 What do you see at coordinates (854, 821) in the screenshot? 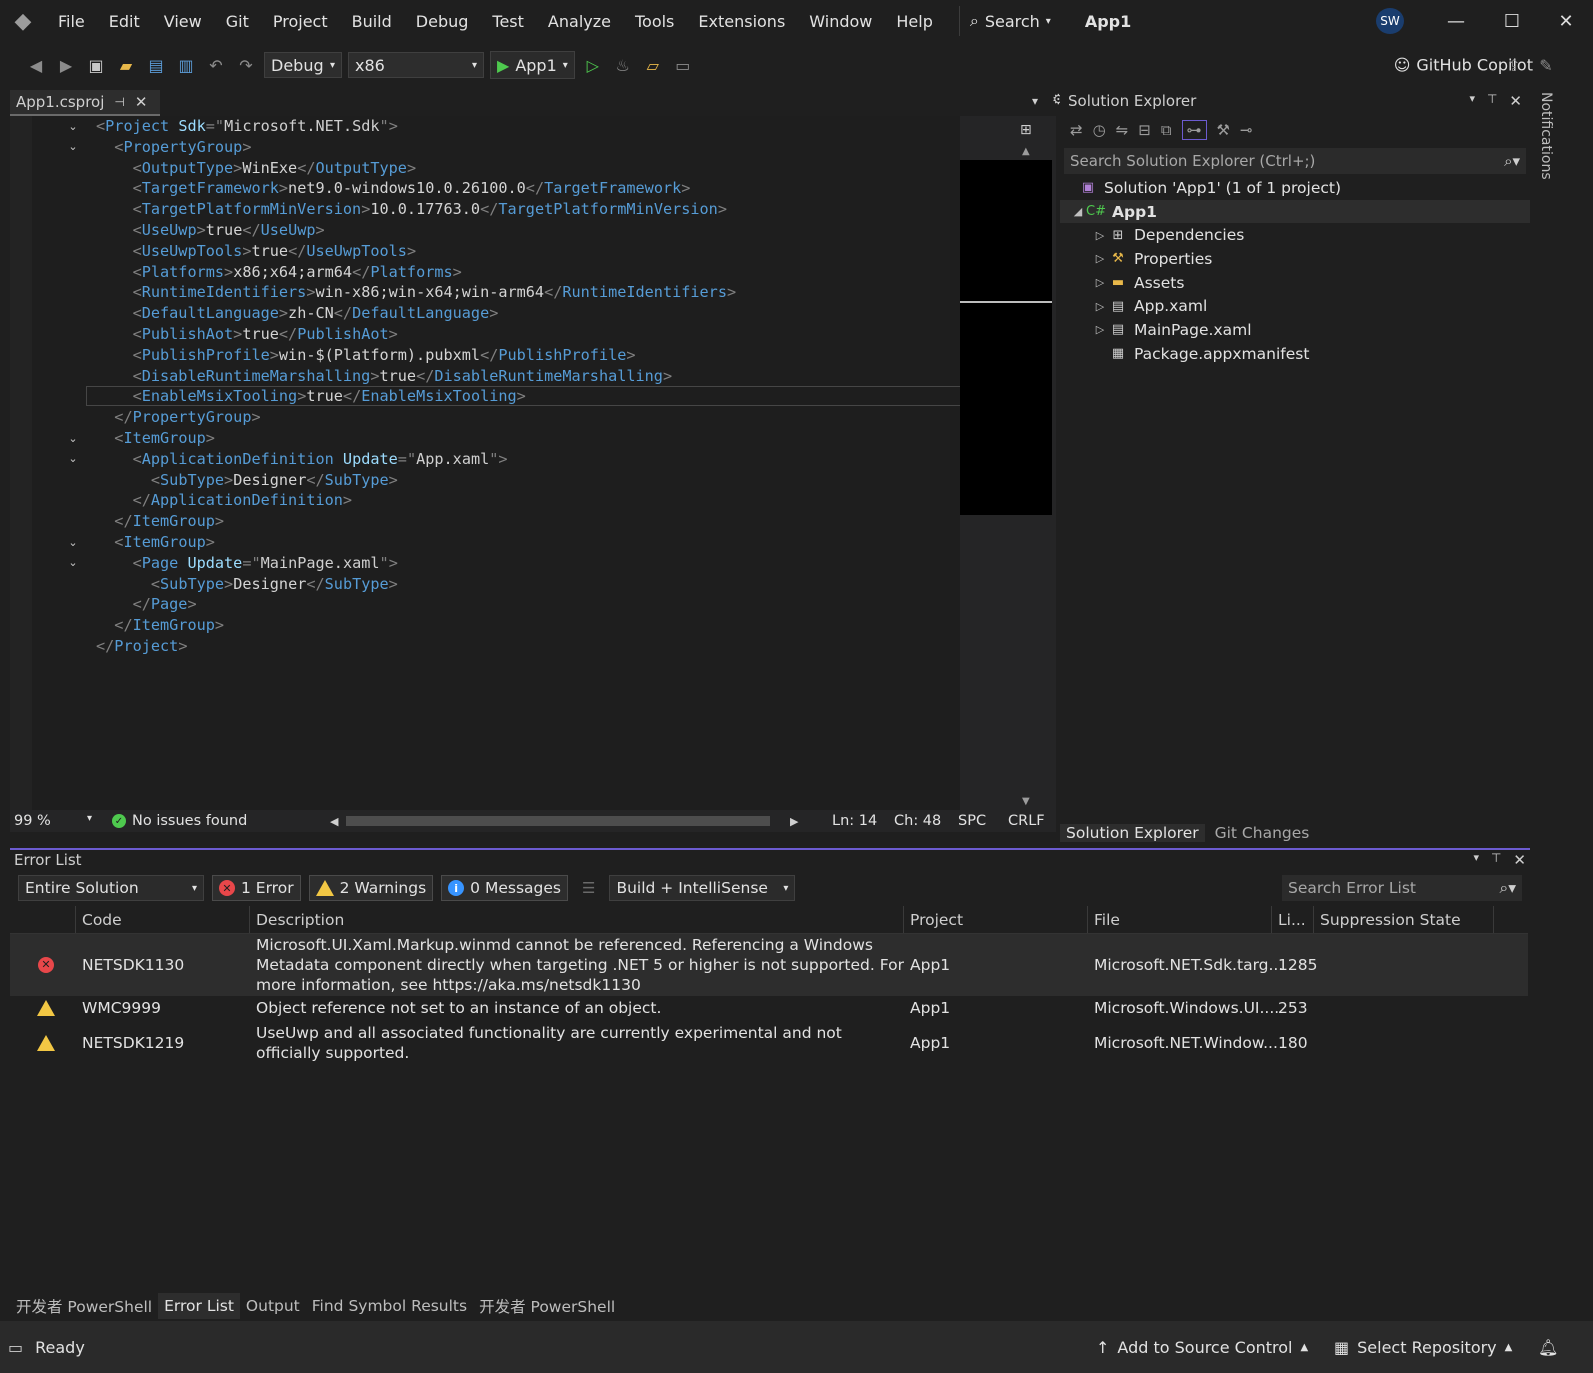
I see `line-number: Ln: 14` at bounding box center [854, 821].